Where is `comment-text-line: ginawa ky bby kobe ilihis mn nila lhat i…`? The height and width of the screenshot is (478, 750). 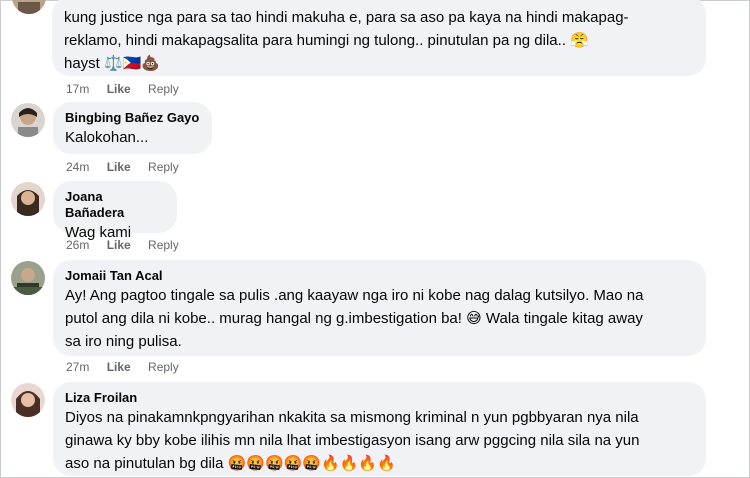 comment-text-line: ginawa ky bby kobe ilihis mn nila lhat i… is located at coordinates (352, 440).